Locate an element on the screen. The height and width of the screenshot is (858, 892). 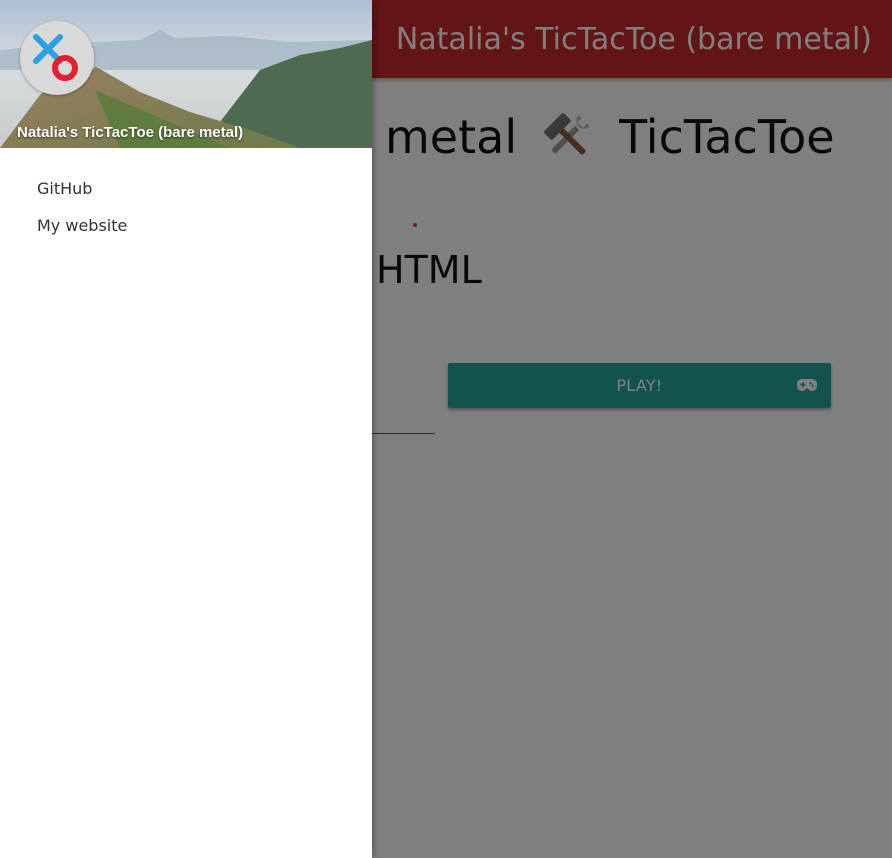
drawer-app-name: Natalia's TicTacToe (bare metal) is located at coordinates (130, 132).